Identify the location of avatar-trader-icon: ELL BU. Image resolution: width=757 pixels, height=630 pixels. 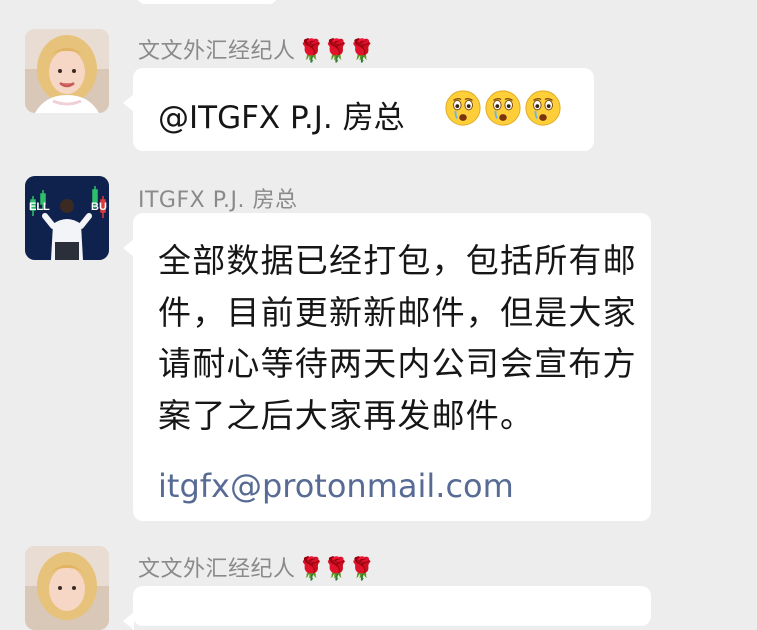
(67, 218).